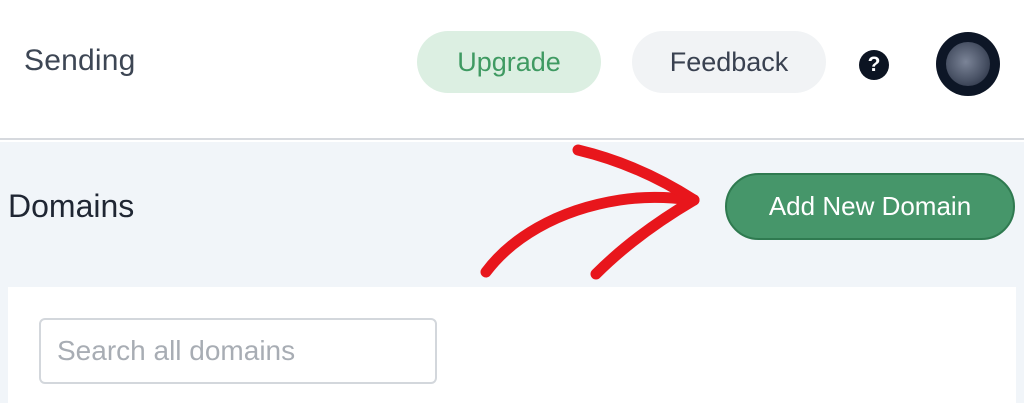 This screenshot has width=1024, height=403. What do you see at coordinates (509, 62) in the screenshot?
I see `upgrade-button: Upgrade` at bounding box center [509, 62].